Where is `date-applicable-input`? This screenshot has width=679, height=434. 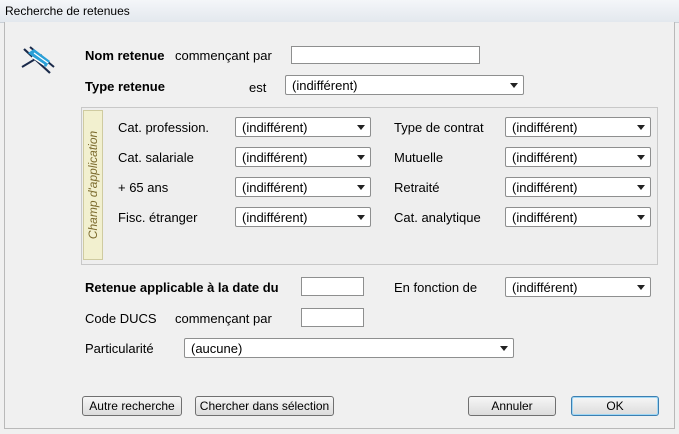 date-applicable-input is located at coordinates (332, 286).